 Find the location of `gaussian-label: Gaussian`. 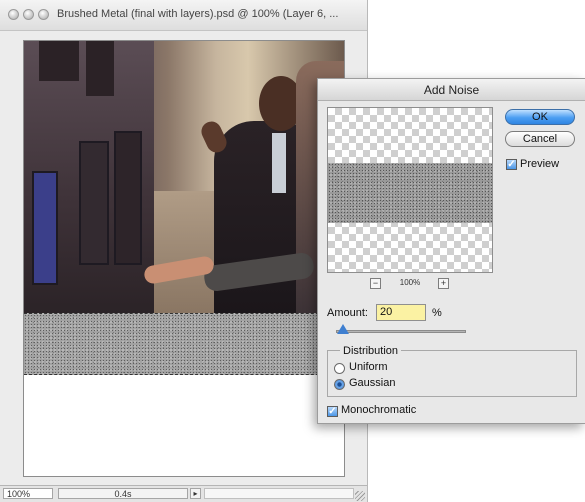

gaussian-label: Gaussian is located at coordinates (372, 383).